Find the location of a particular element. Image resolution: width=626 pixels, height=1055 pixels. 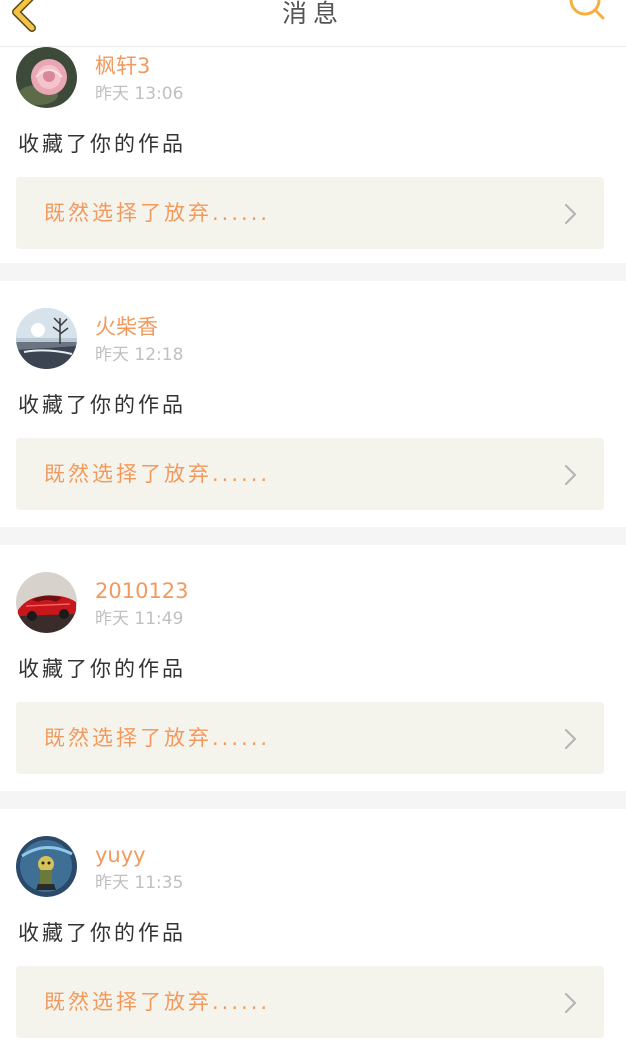

rose-avatar-image is located at coordinates (46, 77).